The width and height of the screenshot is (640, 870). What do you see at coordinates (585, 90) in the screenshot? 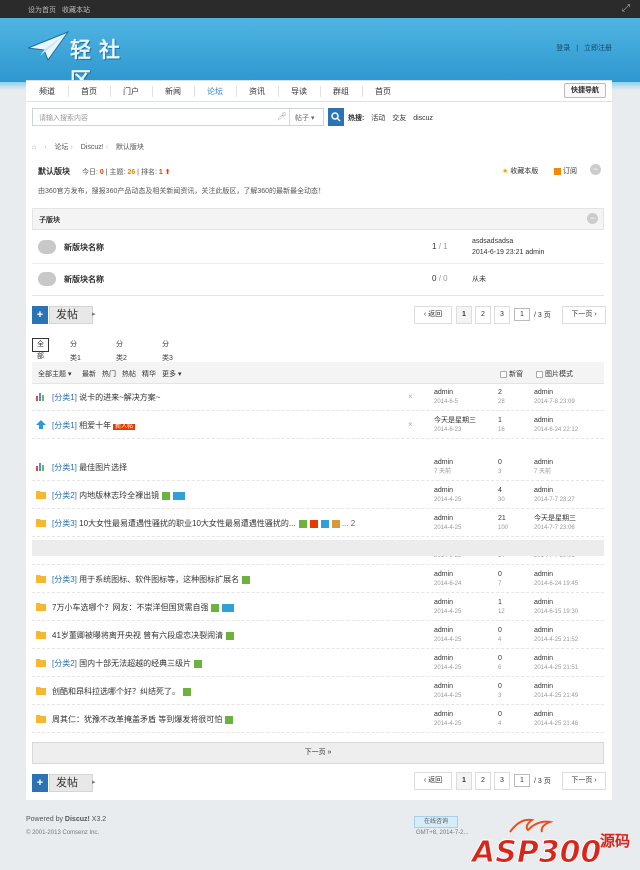
I see `quick-nav-button: 快捷导航` at bounding box center [585, 90].